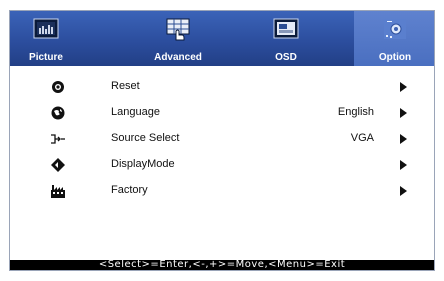 The image size is (444, 281). I want to click on menu-item-label: Language, so click(135, 112).